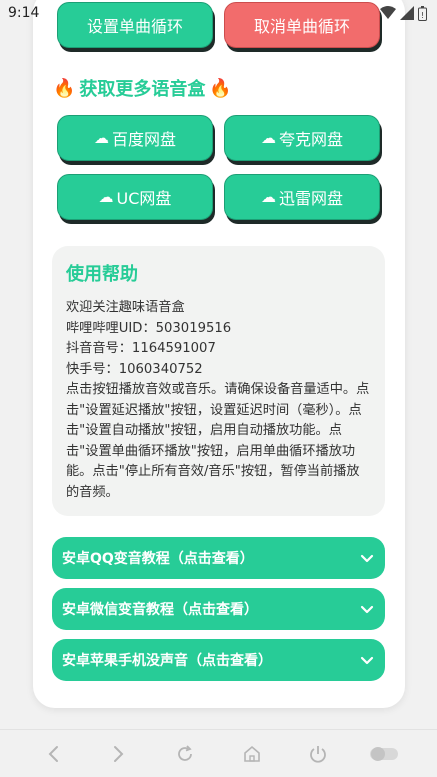 The image size is (437, 777). I want to click on baidu-pan-button: ☁ 百度网盘, so click(135, 138).